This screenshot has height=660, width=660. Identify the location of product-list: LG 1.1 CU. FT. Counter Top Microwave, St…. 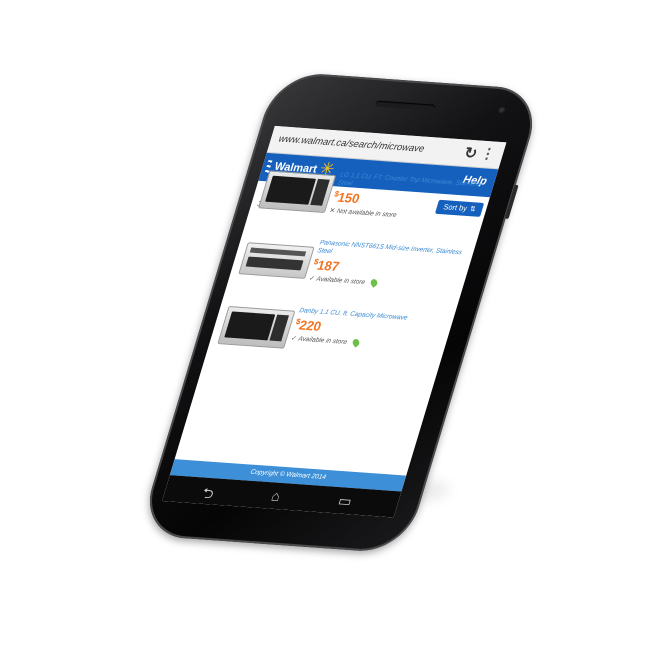
(349, 272).